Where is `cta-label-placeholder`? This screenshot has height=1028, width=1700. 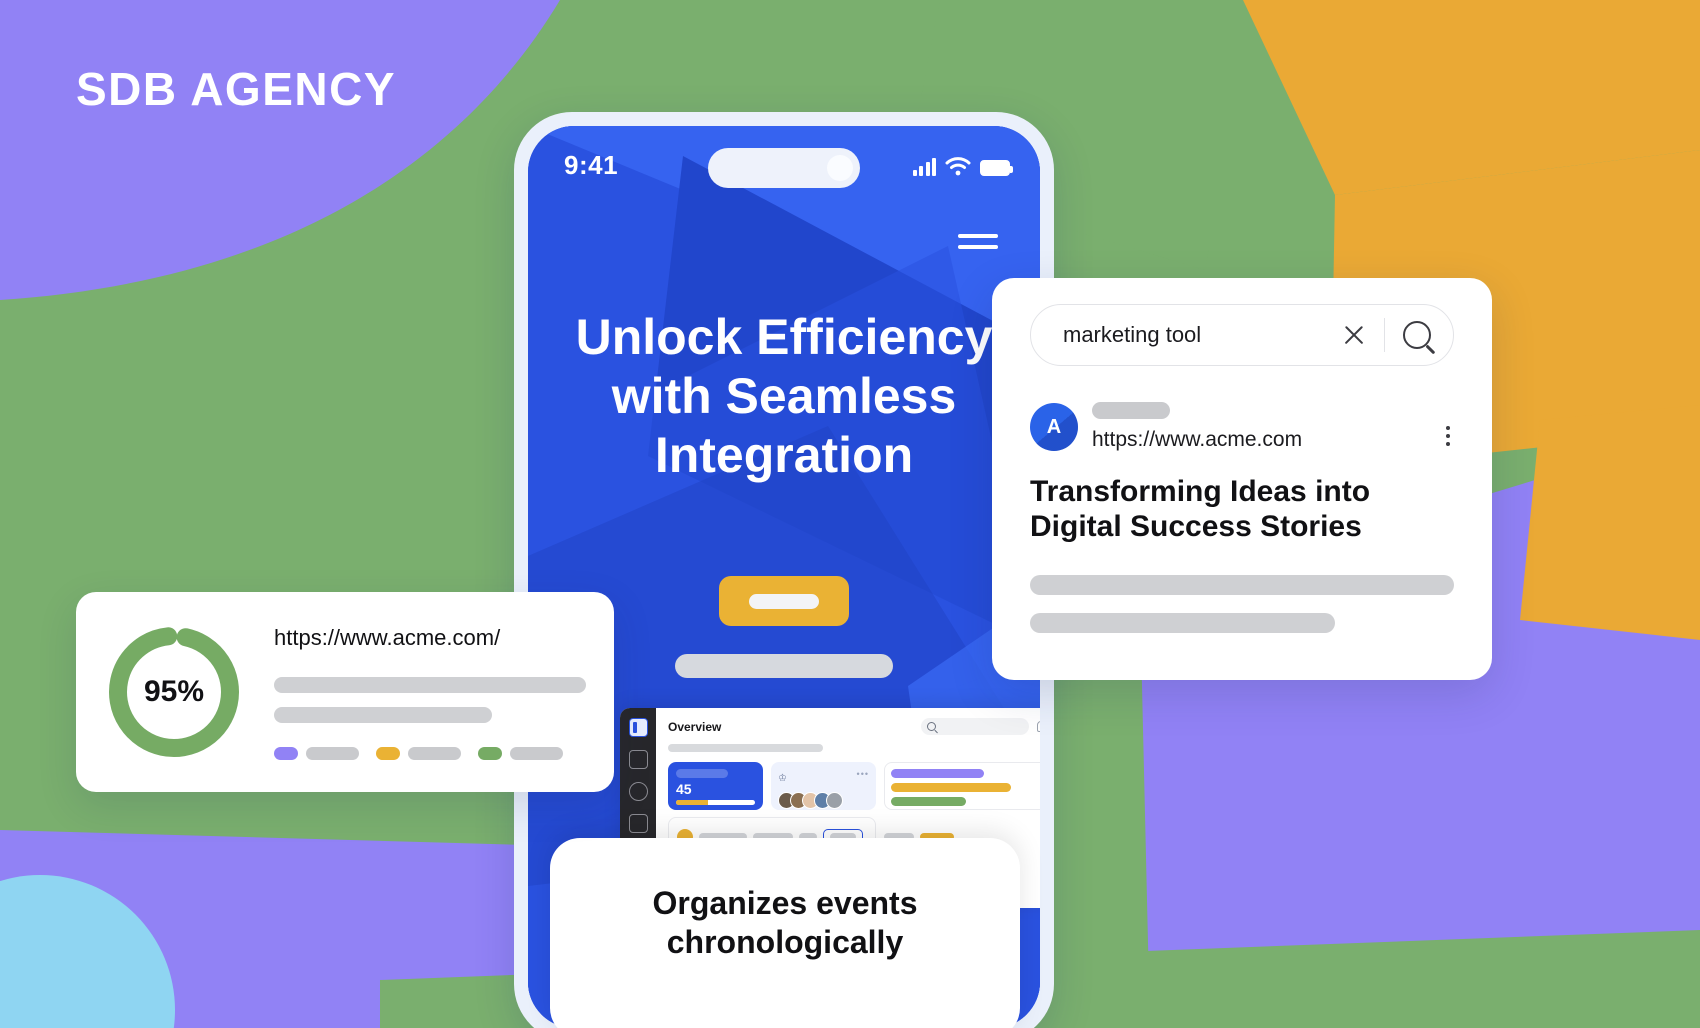
cta-label-placeholder is located at coordinates (784, 601).